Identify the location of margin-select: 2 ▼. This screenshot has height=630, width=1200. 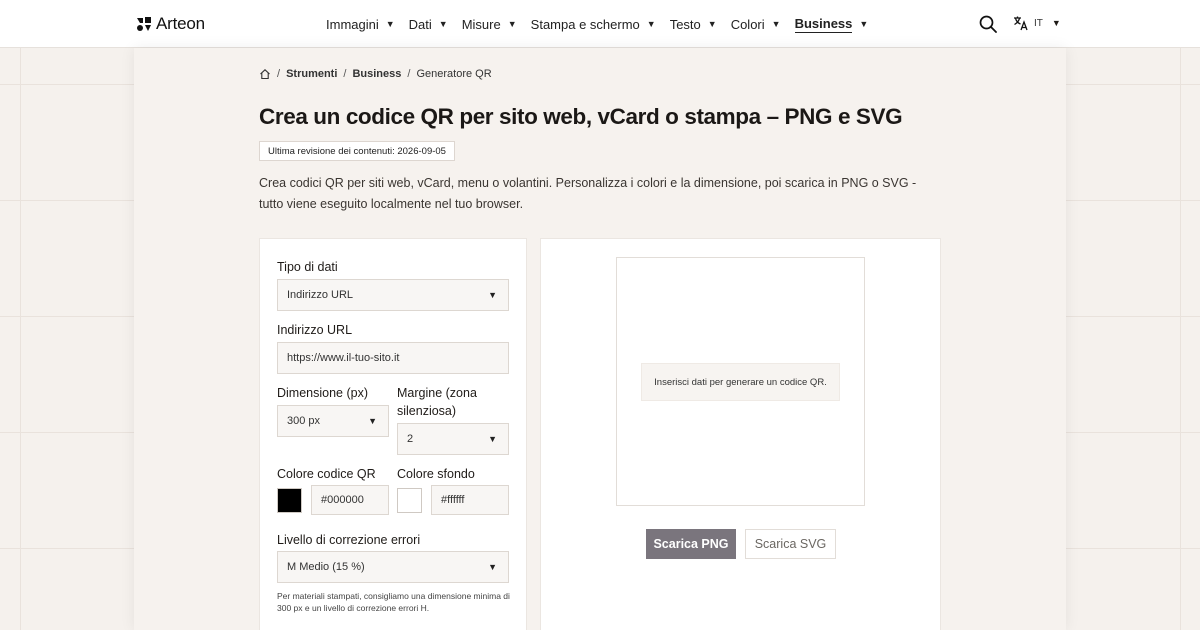
(453, 439).